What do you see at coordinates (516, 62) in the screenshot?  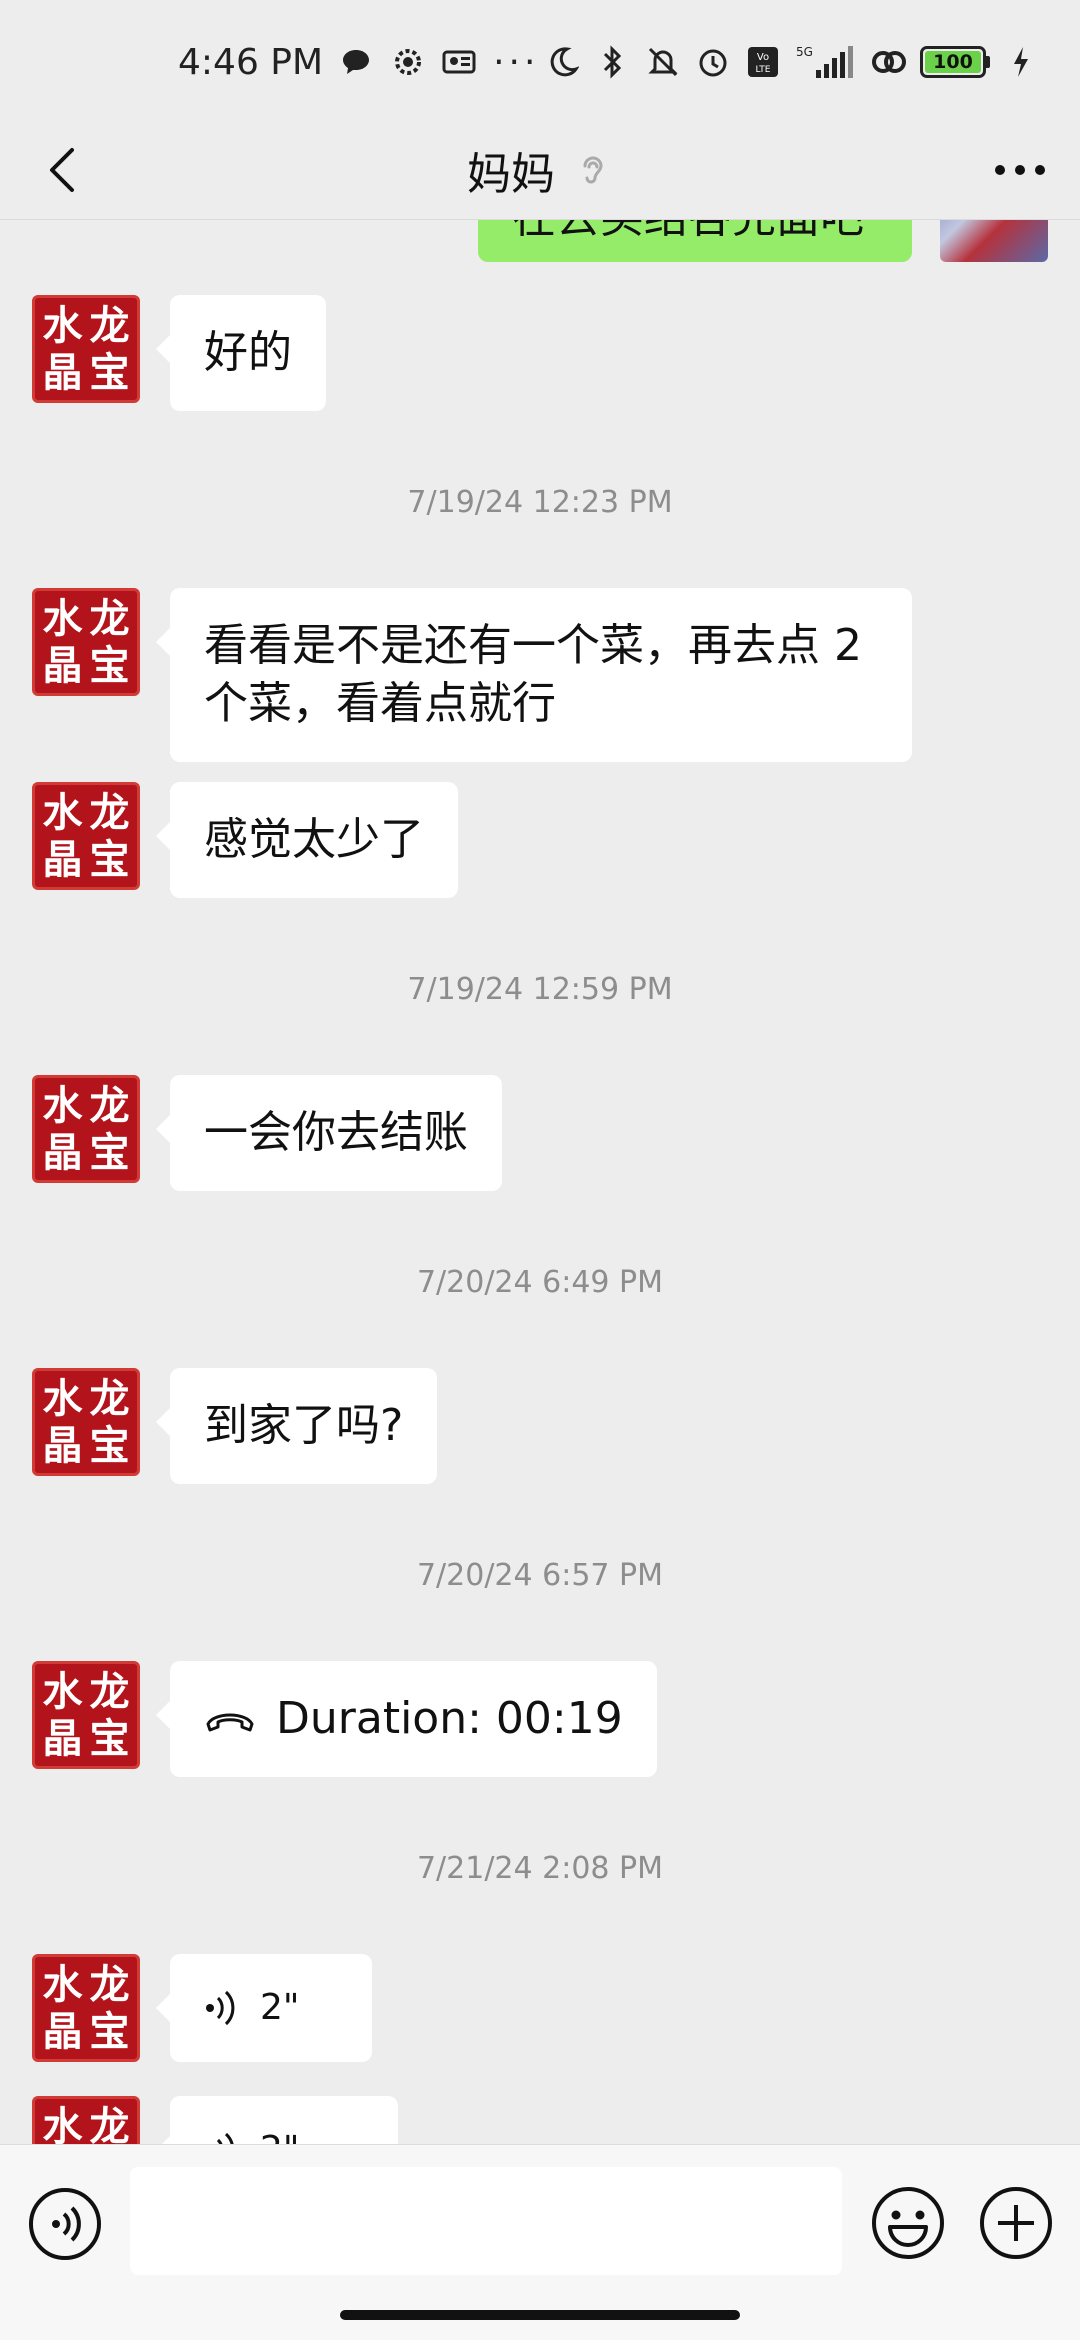 I see `more-notifications-icon: ···` at bounding box center [516, 62].